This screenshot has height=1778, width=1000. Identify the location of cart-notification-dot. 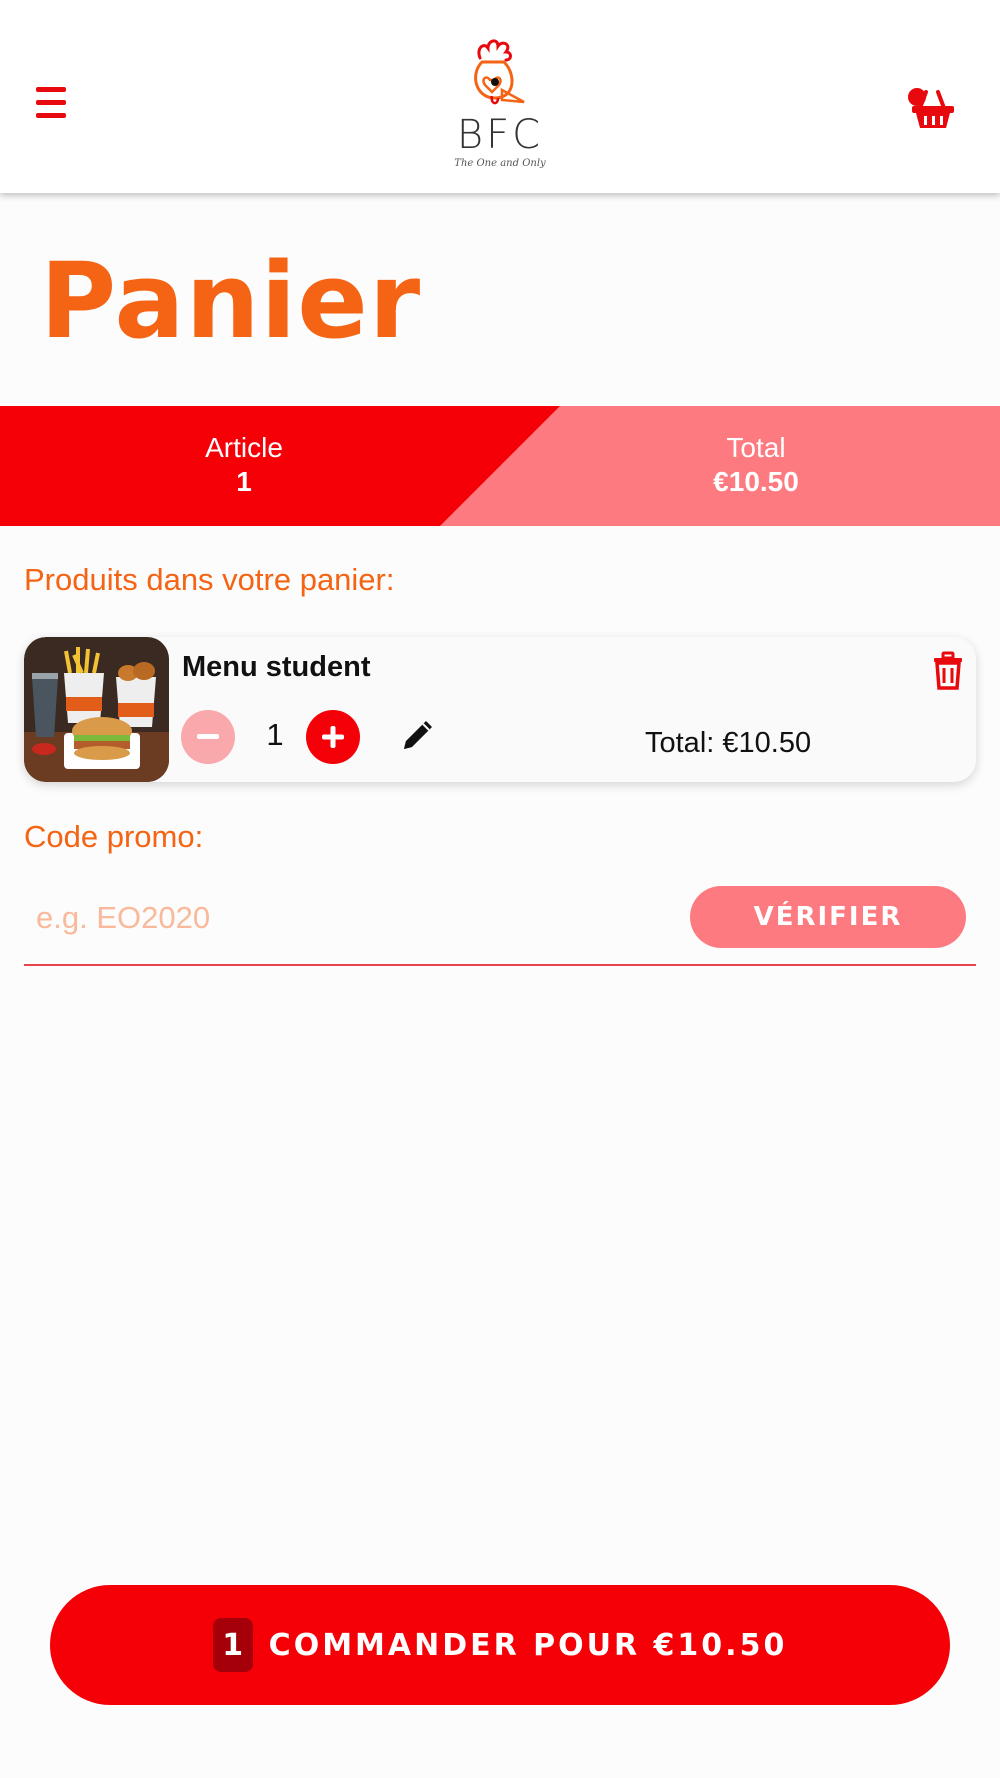
(917, 97).